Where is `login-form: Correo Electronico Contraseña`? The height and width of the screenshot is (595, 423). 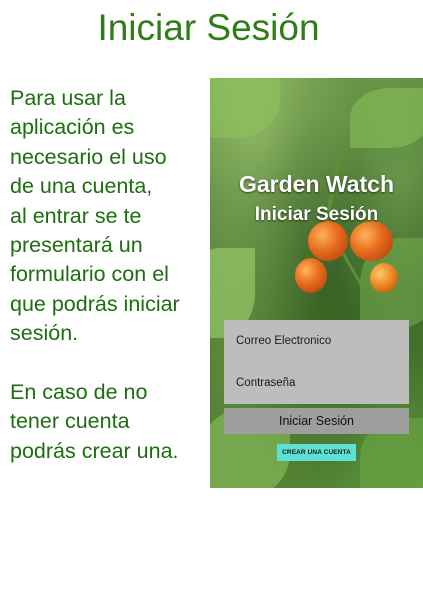 login-form: Correo Electronico Contraseña is located at coordinates (316, 362).